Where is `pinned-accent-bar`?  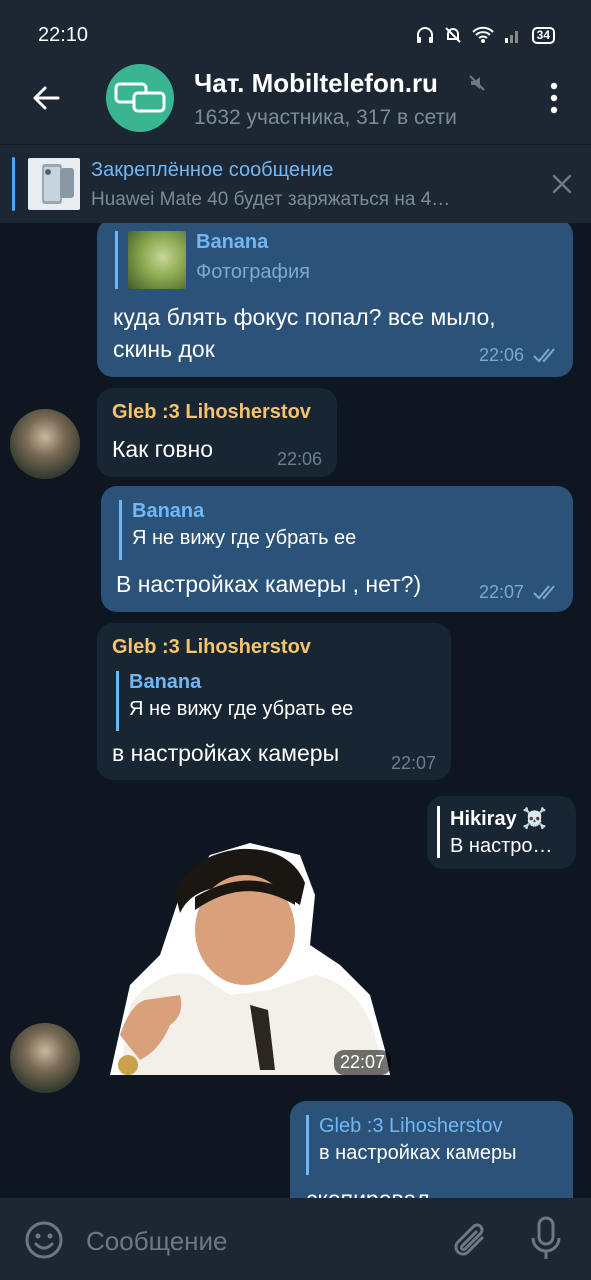
pinned-accent-bar is located at coordinates (13, 184).